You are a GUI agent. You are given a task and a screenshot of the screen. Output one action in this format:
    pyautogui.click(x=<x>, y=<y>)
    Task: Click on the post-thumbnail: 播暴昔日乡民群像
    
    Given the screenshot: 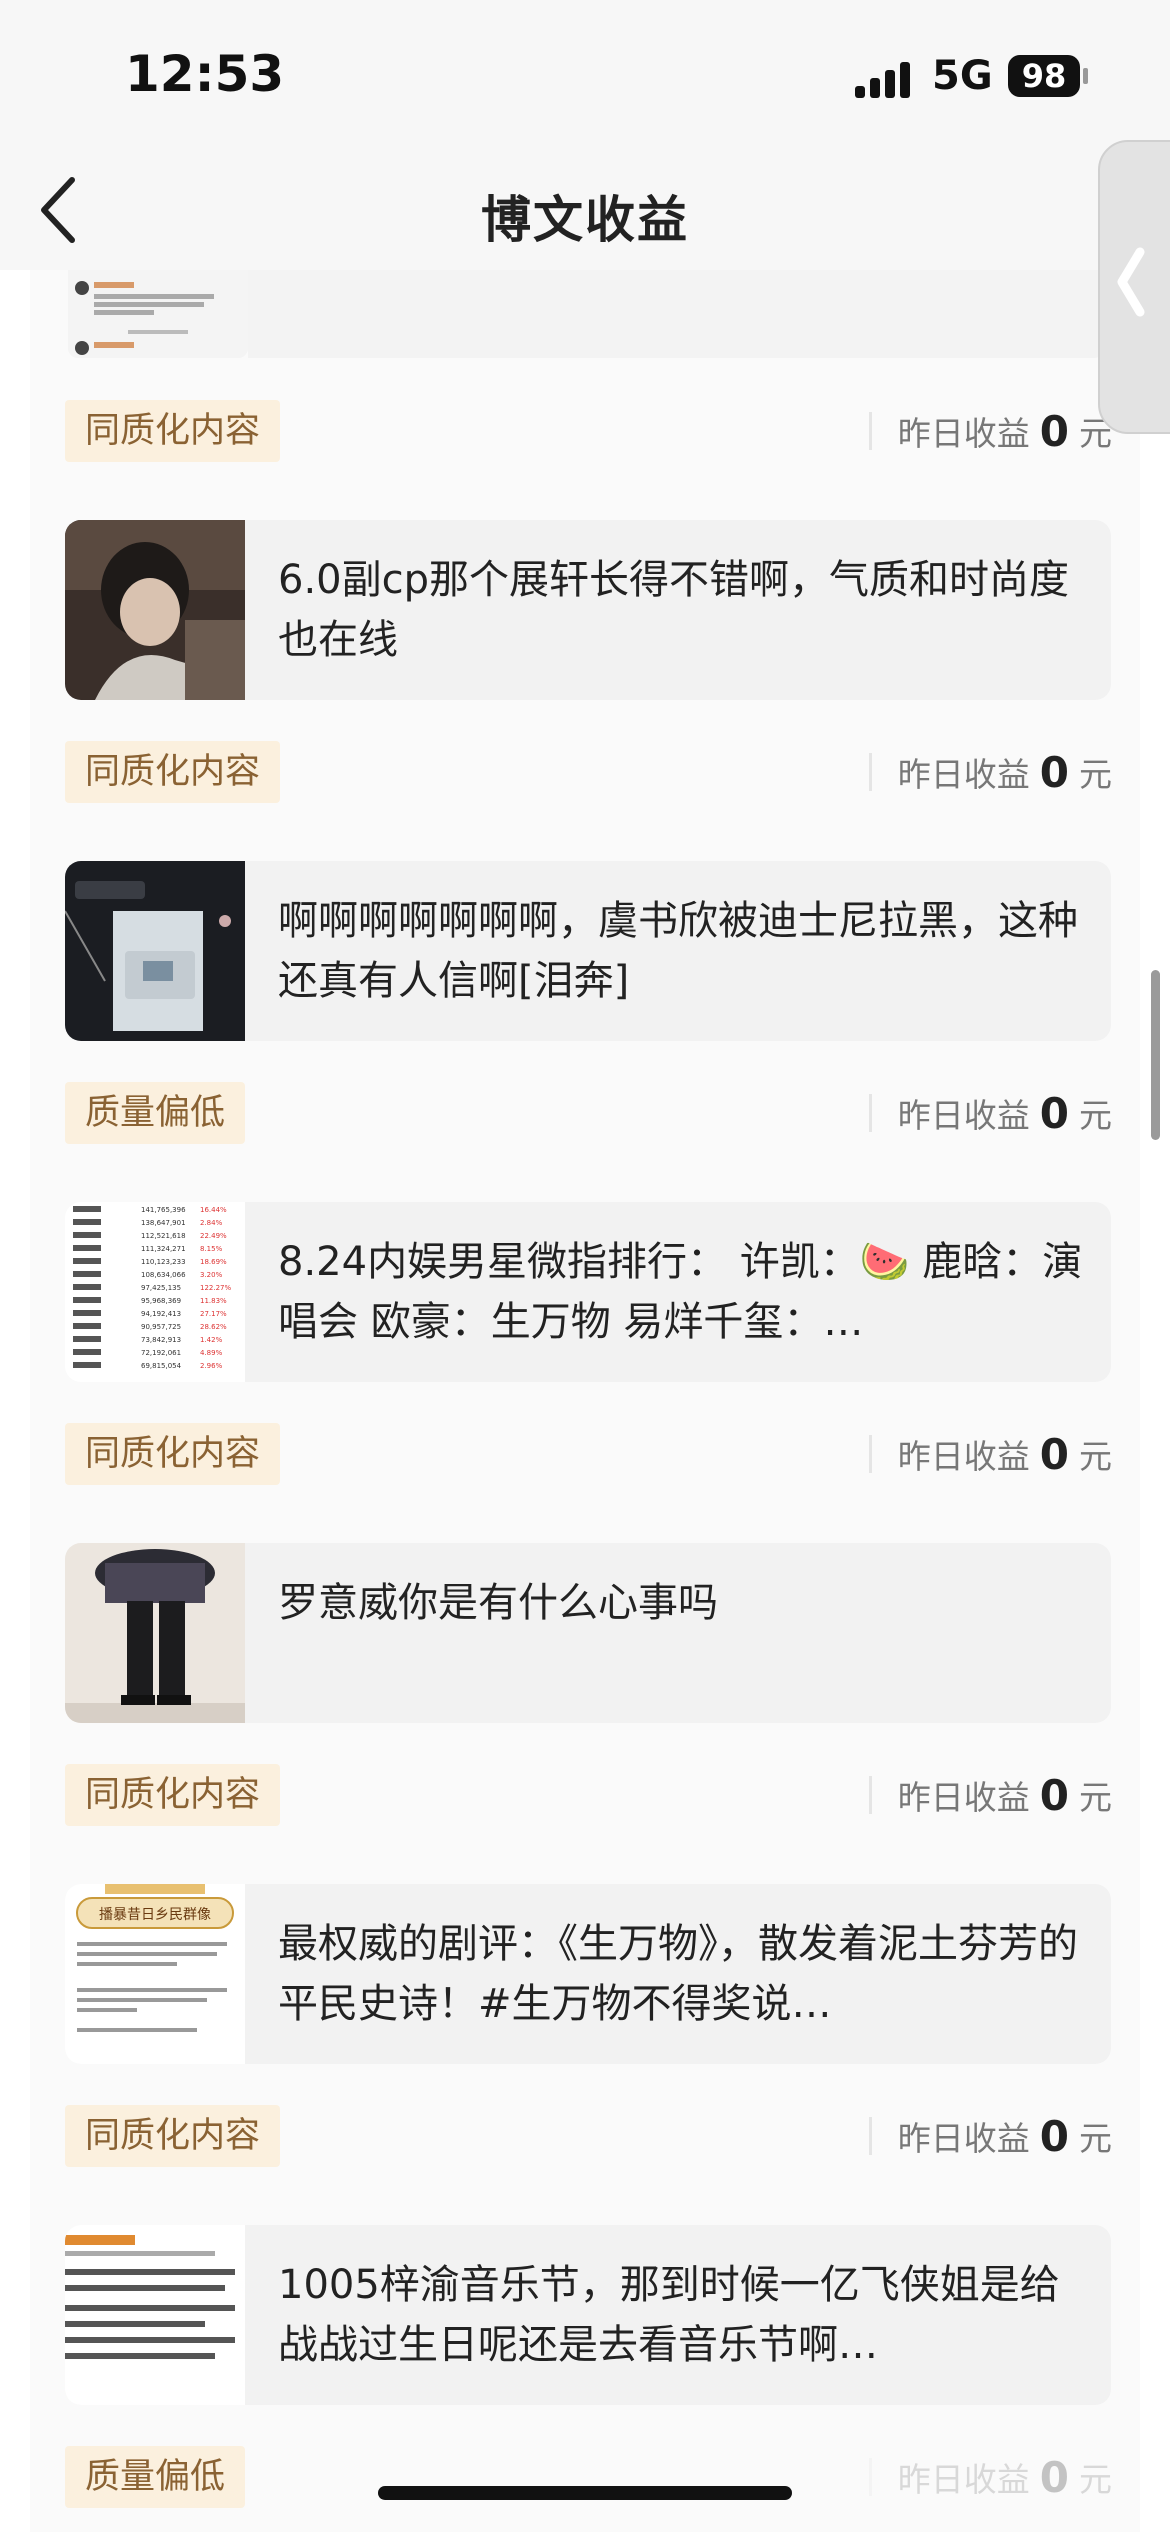 What is the action you would take?
    pyautogui.click(x=155, y=1974)
    